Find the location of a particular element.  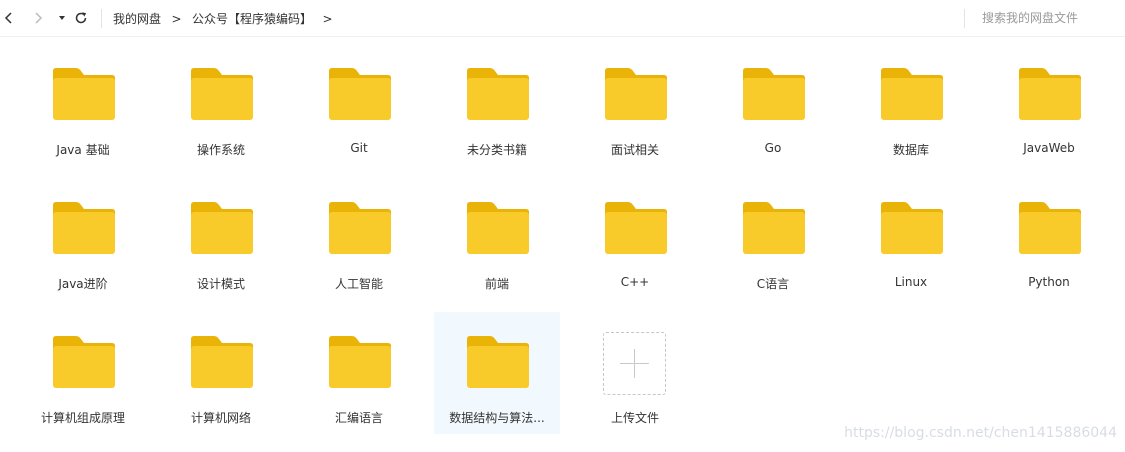

folder-name: 设计模式 is located at coordinates (220, 284).